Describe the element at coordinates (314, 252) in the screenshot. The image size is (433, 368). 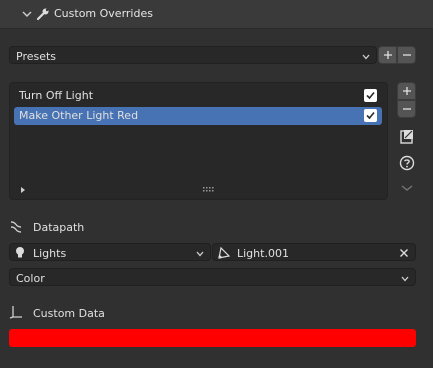
I see `datapath-object-field: Light.001` at that location.